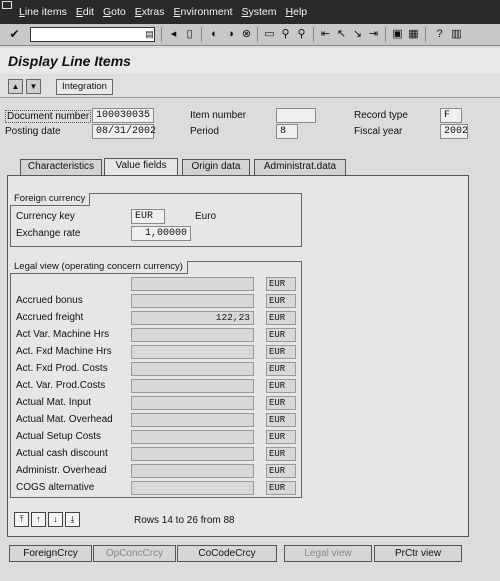  Describe the element at coordinates (297, 12) in the screenshot. I see `menu-help: Help` at that location.